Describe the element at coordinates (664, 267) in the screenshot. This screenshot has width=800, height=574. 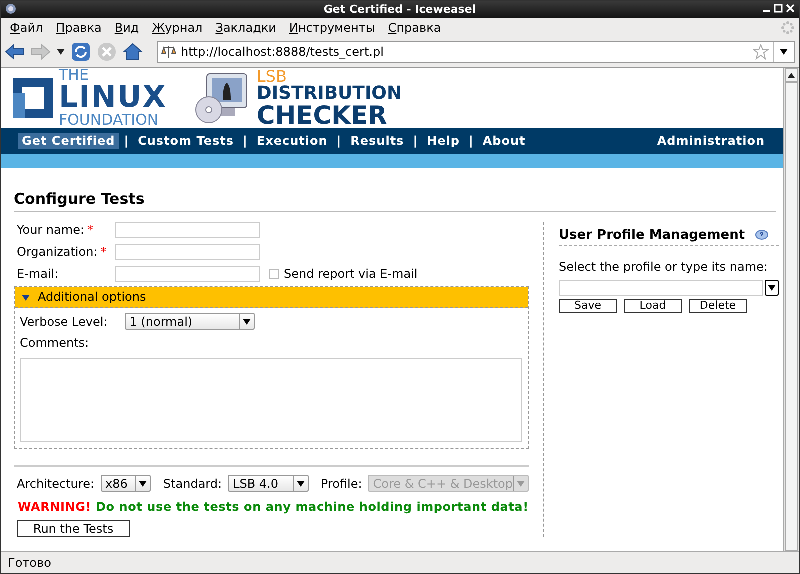
I see `prompt-text: Select the profile or type its name:` at that location.